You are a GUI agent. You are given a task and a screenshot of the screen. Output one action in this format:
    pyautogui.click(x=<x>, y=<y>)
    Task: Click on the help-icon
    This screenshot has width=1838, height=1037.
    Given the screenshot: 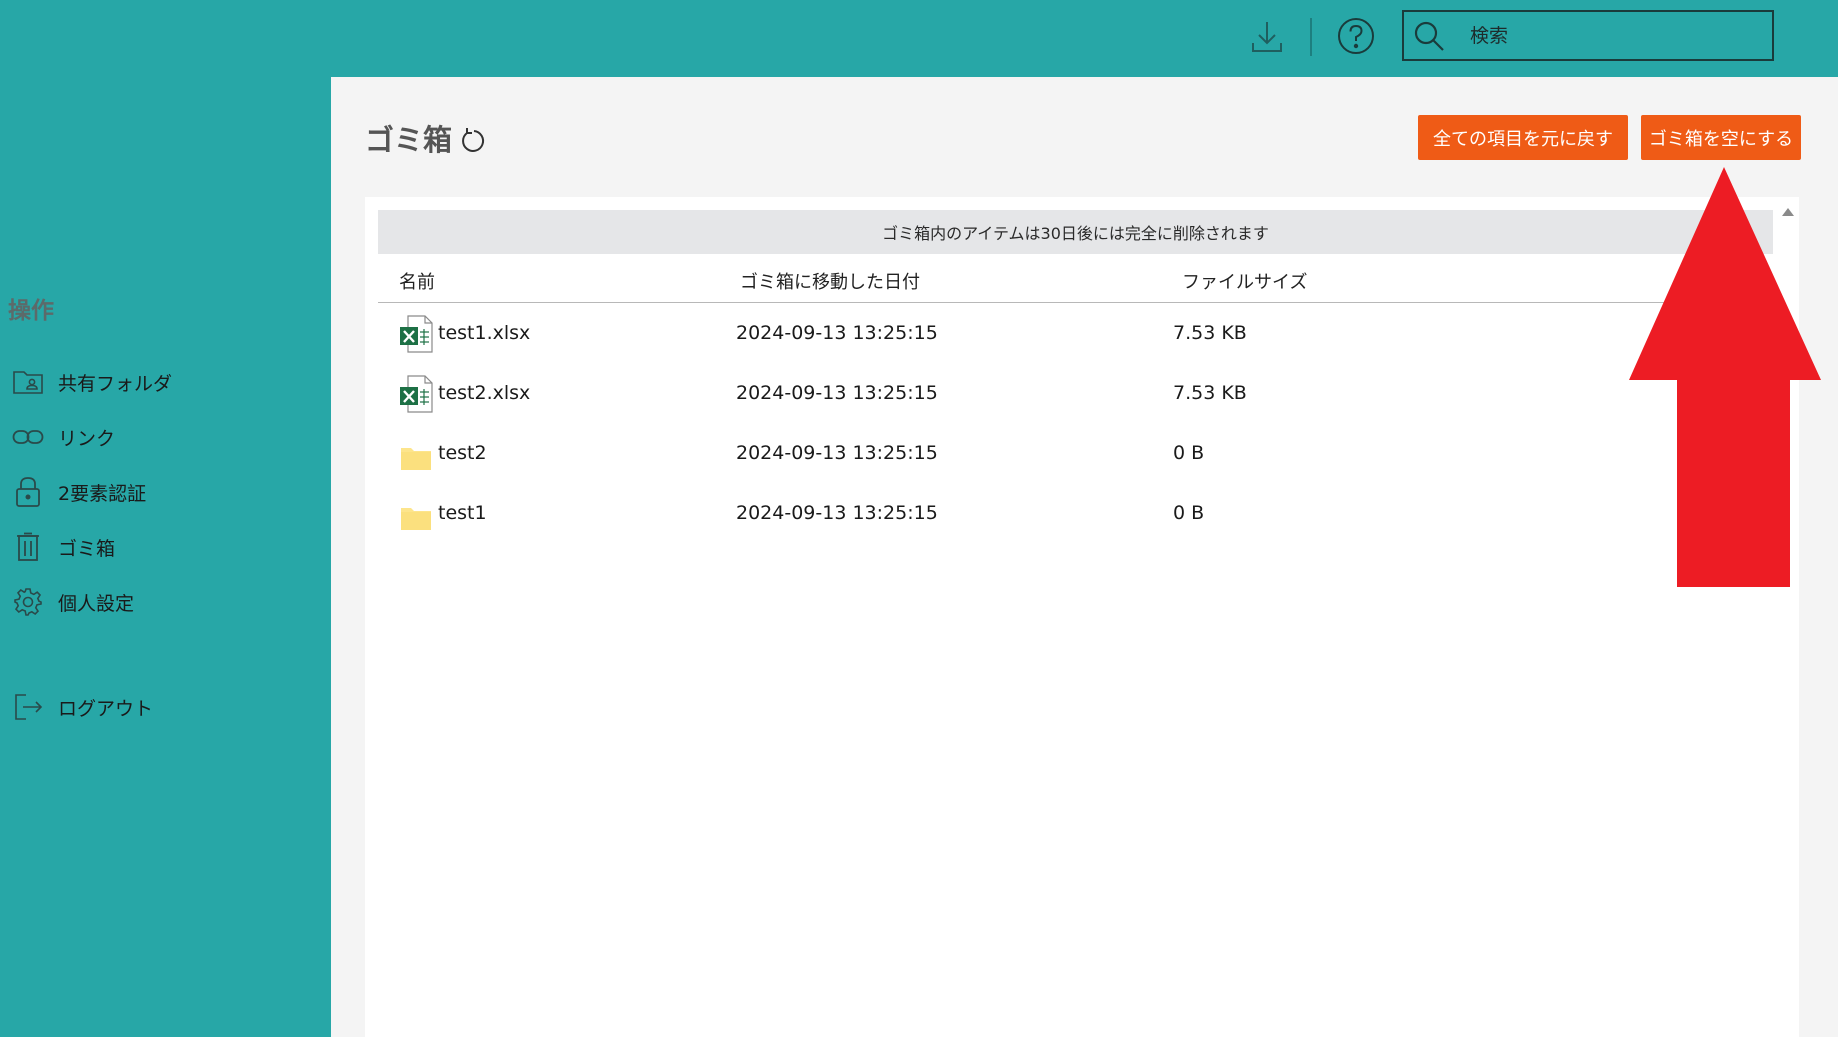 What is the action you would take?
    pyautogui.click(x=1356, y=36)
    